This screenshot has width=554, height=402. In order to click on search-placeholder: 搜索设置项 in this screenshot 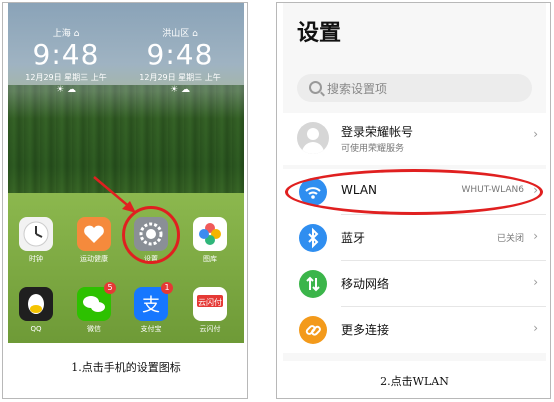, I will do `click(357, 89)`.